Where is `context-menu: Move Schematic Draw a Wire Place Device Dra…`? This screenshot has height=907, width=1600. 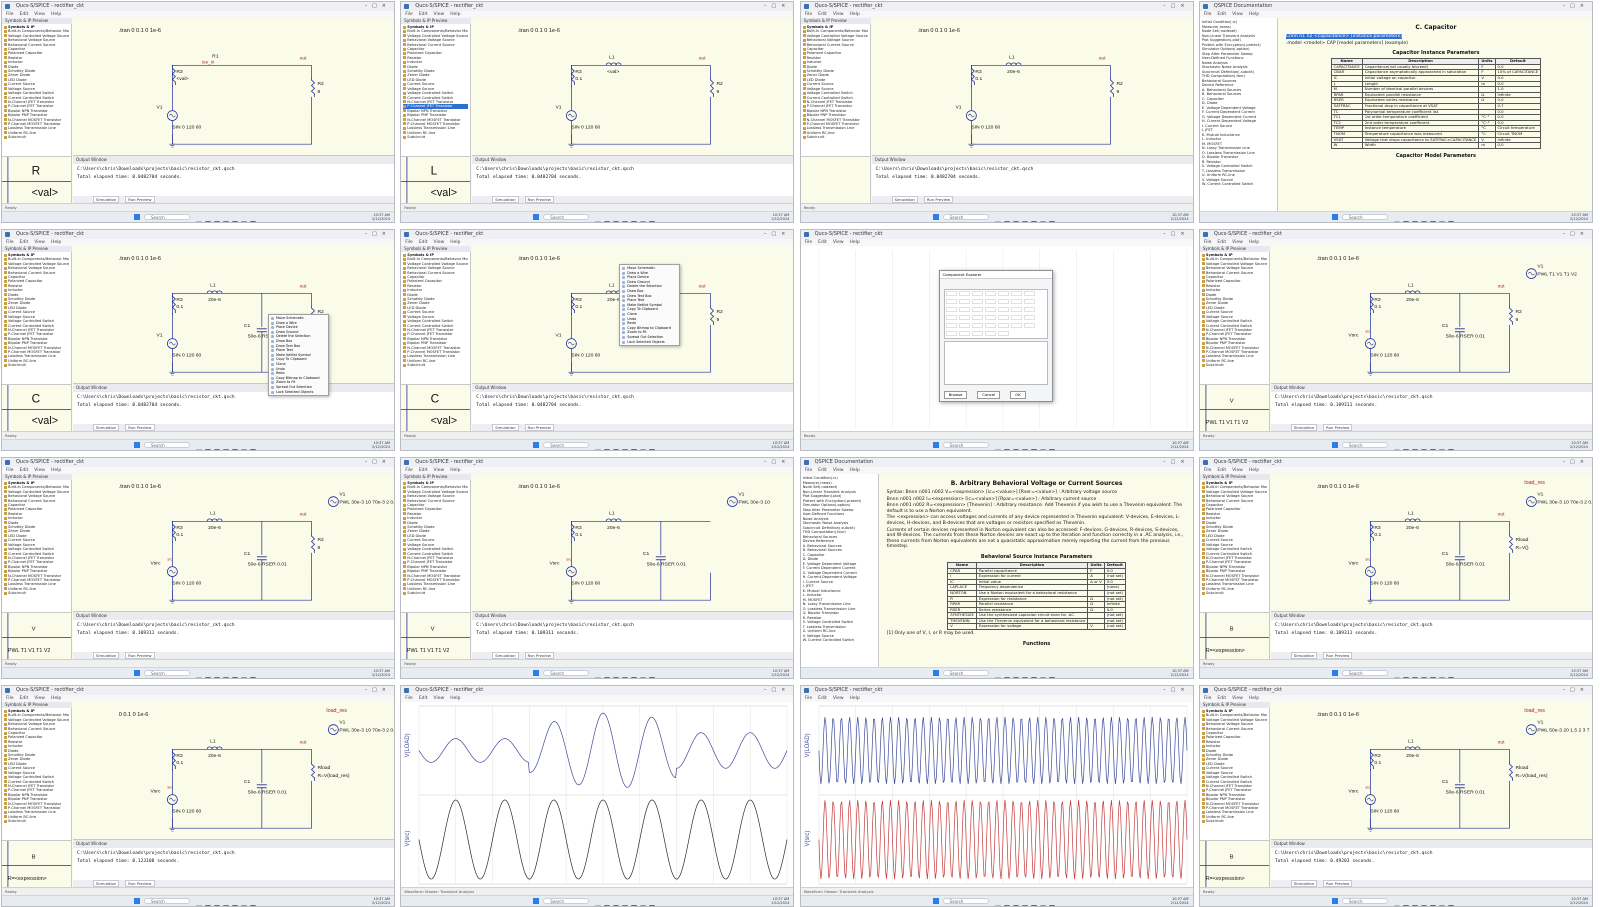 context-menu: Move Schematic Draw a Wire Place Device Dra… is located at coordinates (649, 305).